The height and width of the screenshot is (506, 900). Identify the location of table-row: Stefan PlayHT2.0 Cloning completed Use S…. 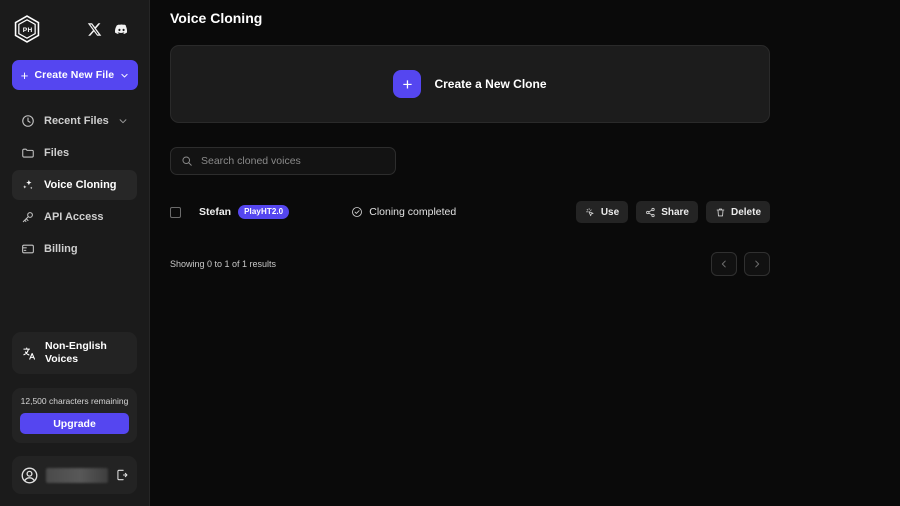
(470, 212).